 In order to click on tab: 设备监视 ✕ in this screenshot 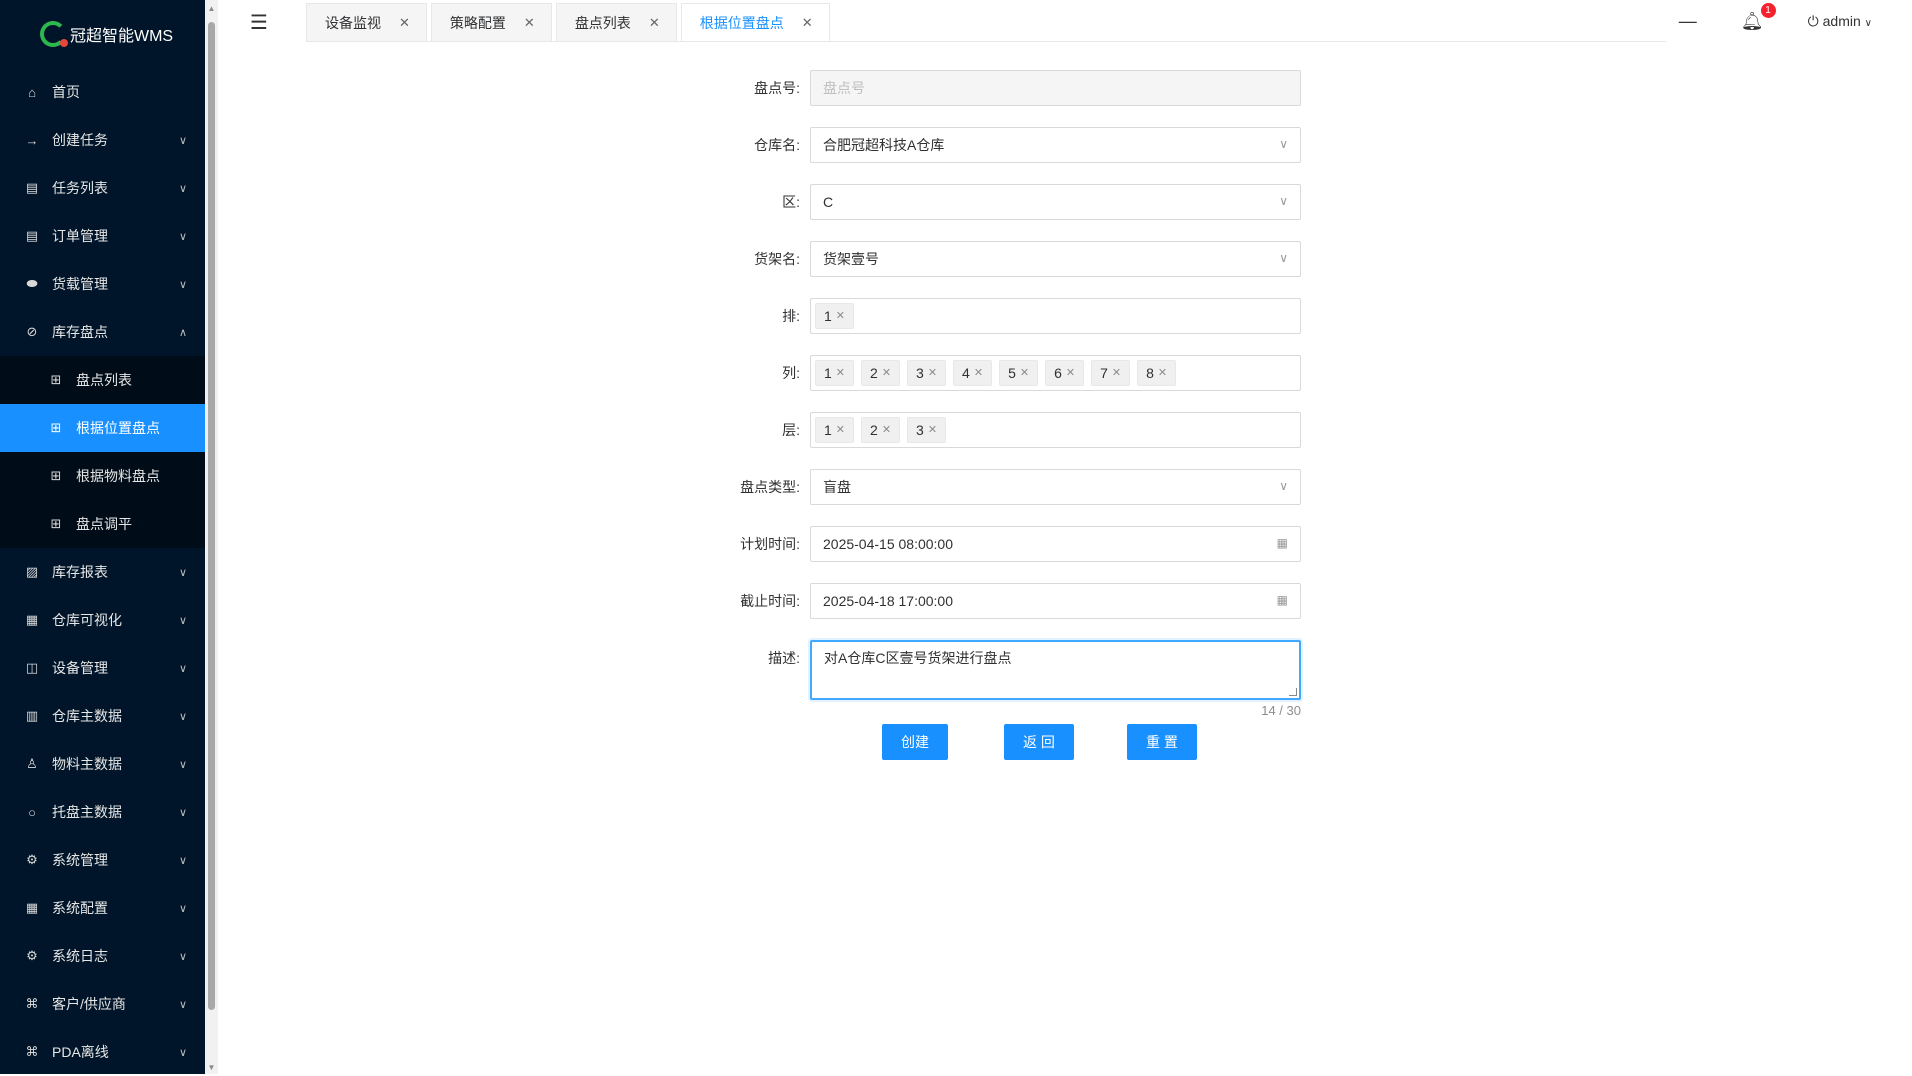, I will do `click(366, 22)`.